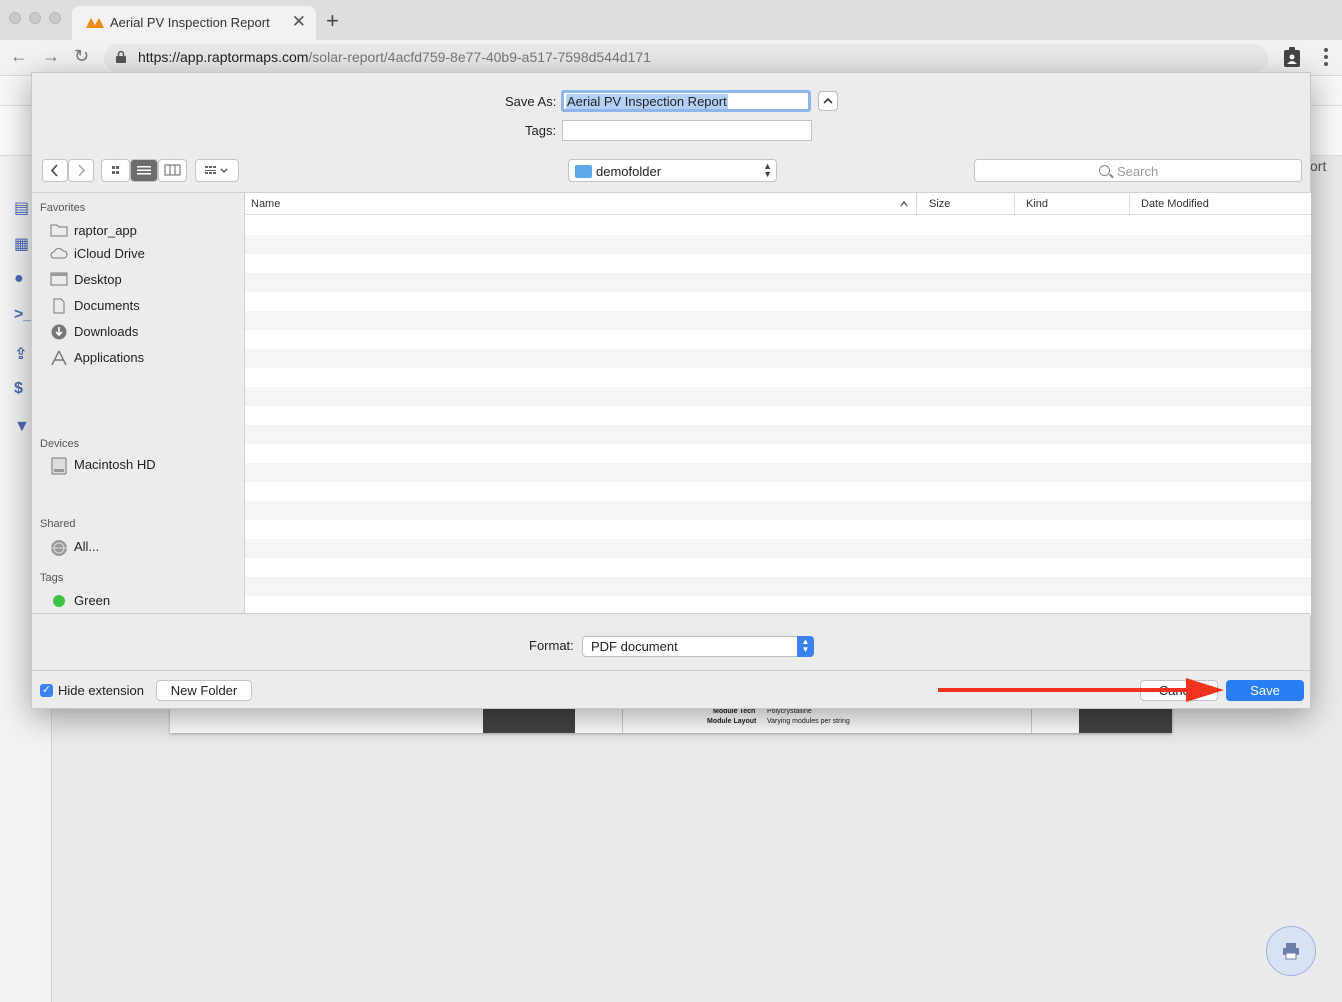  I want to click on icon-grid-icon, so click(115, 170).